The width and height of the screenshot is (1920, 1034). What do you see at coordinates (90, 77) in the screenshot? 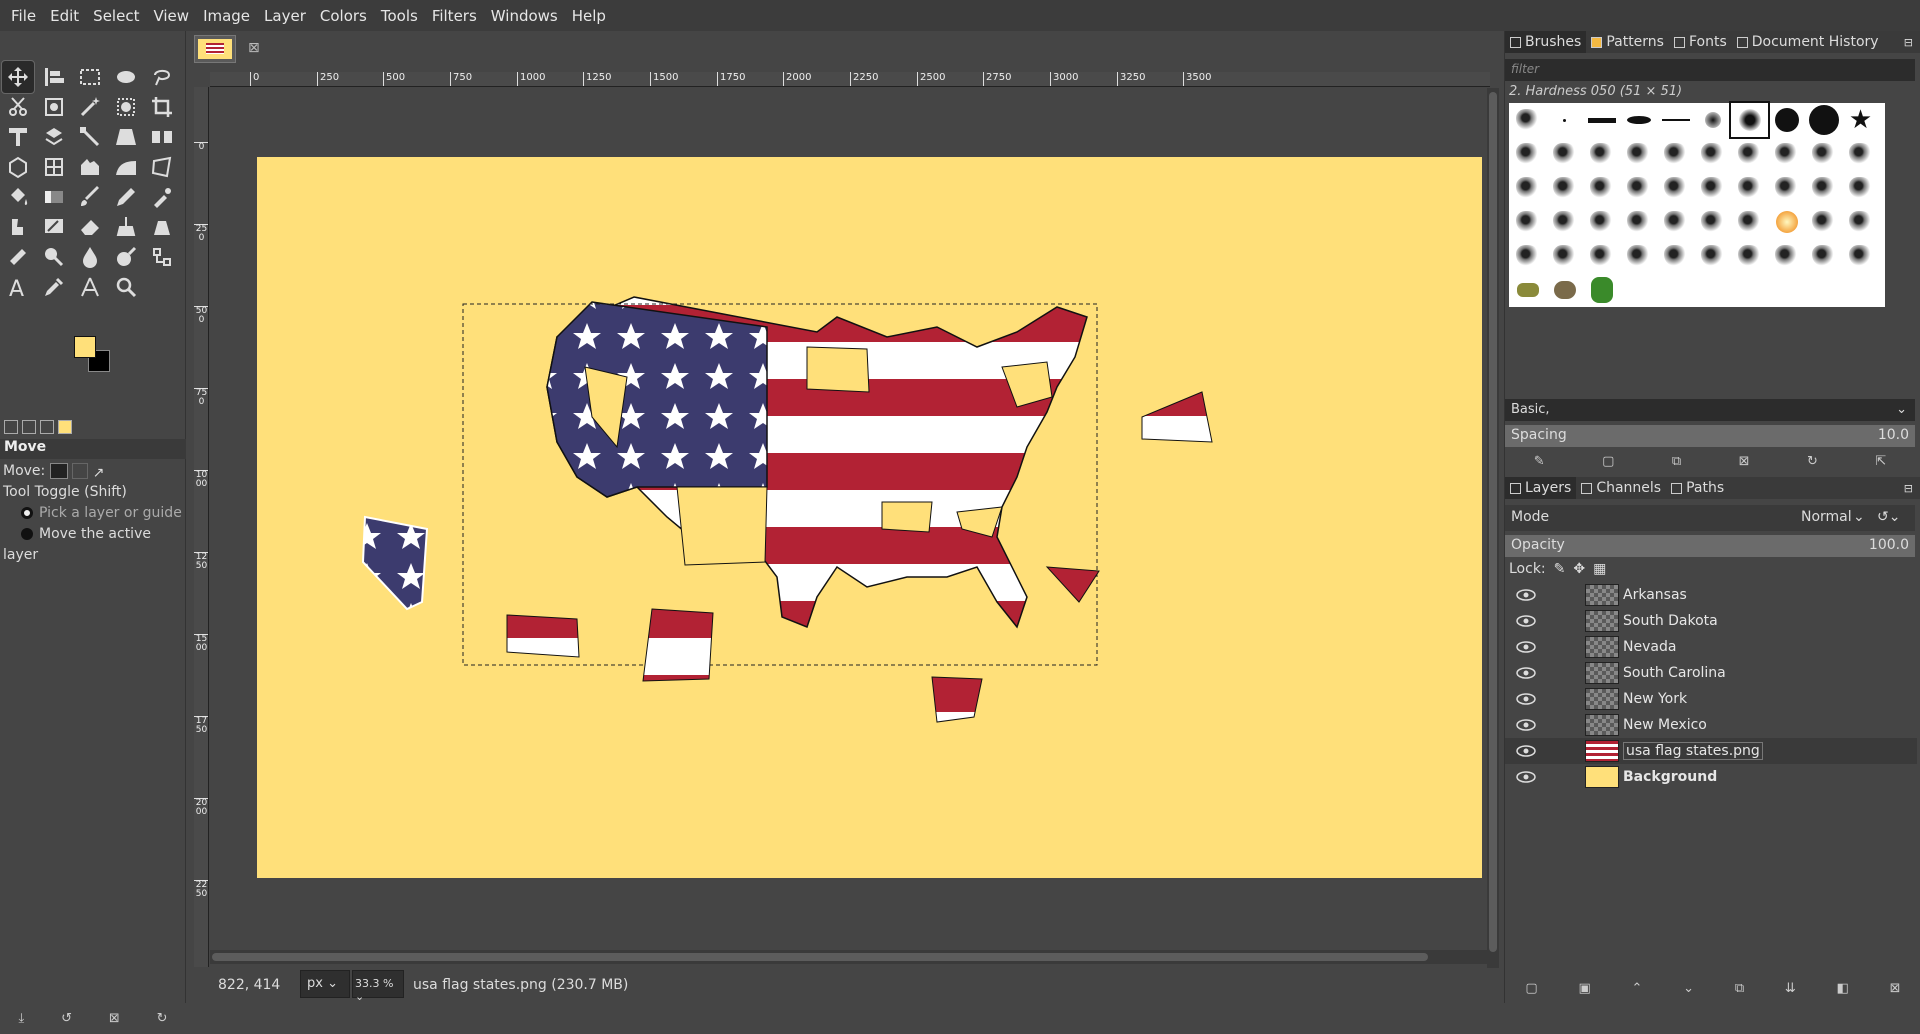
I see `rect-select-icon` at bounding box center [90, 77].